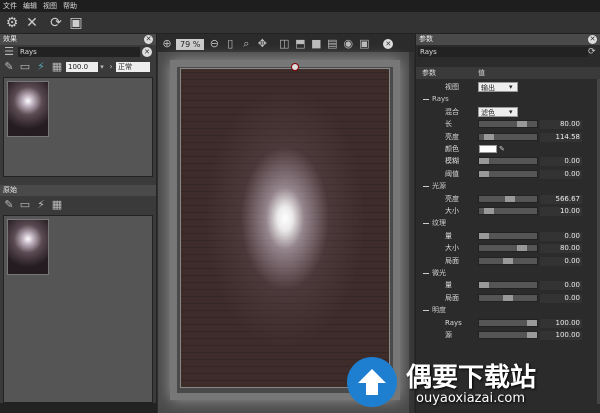 The image size is (600, 413). Describe the element at coordinates (147, 52) in the screenshot. I see `clear-icon: ✕` at that location.